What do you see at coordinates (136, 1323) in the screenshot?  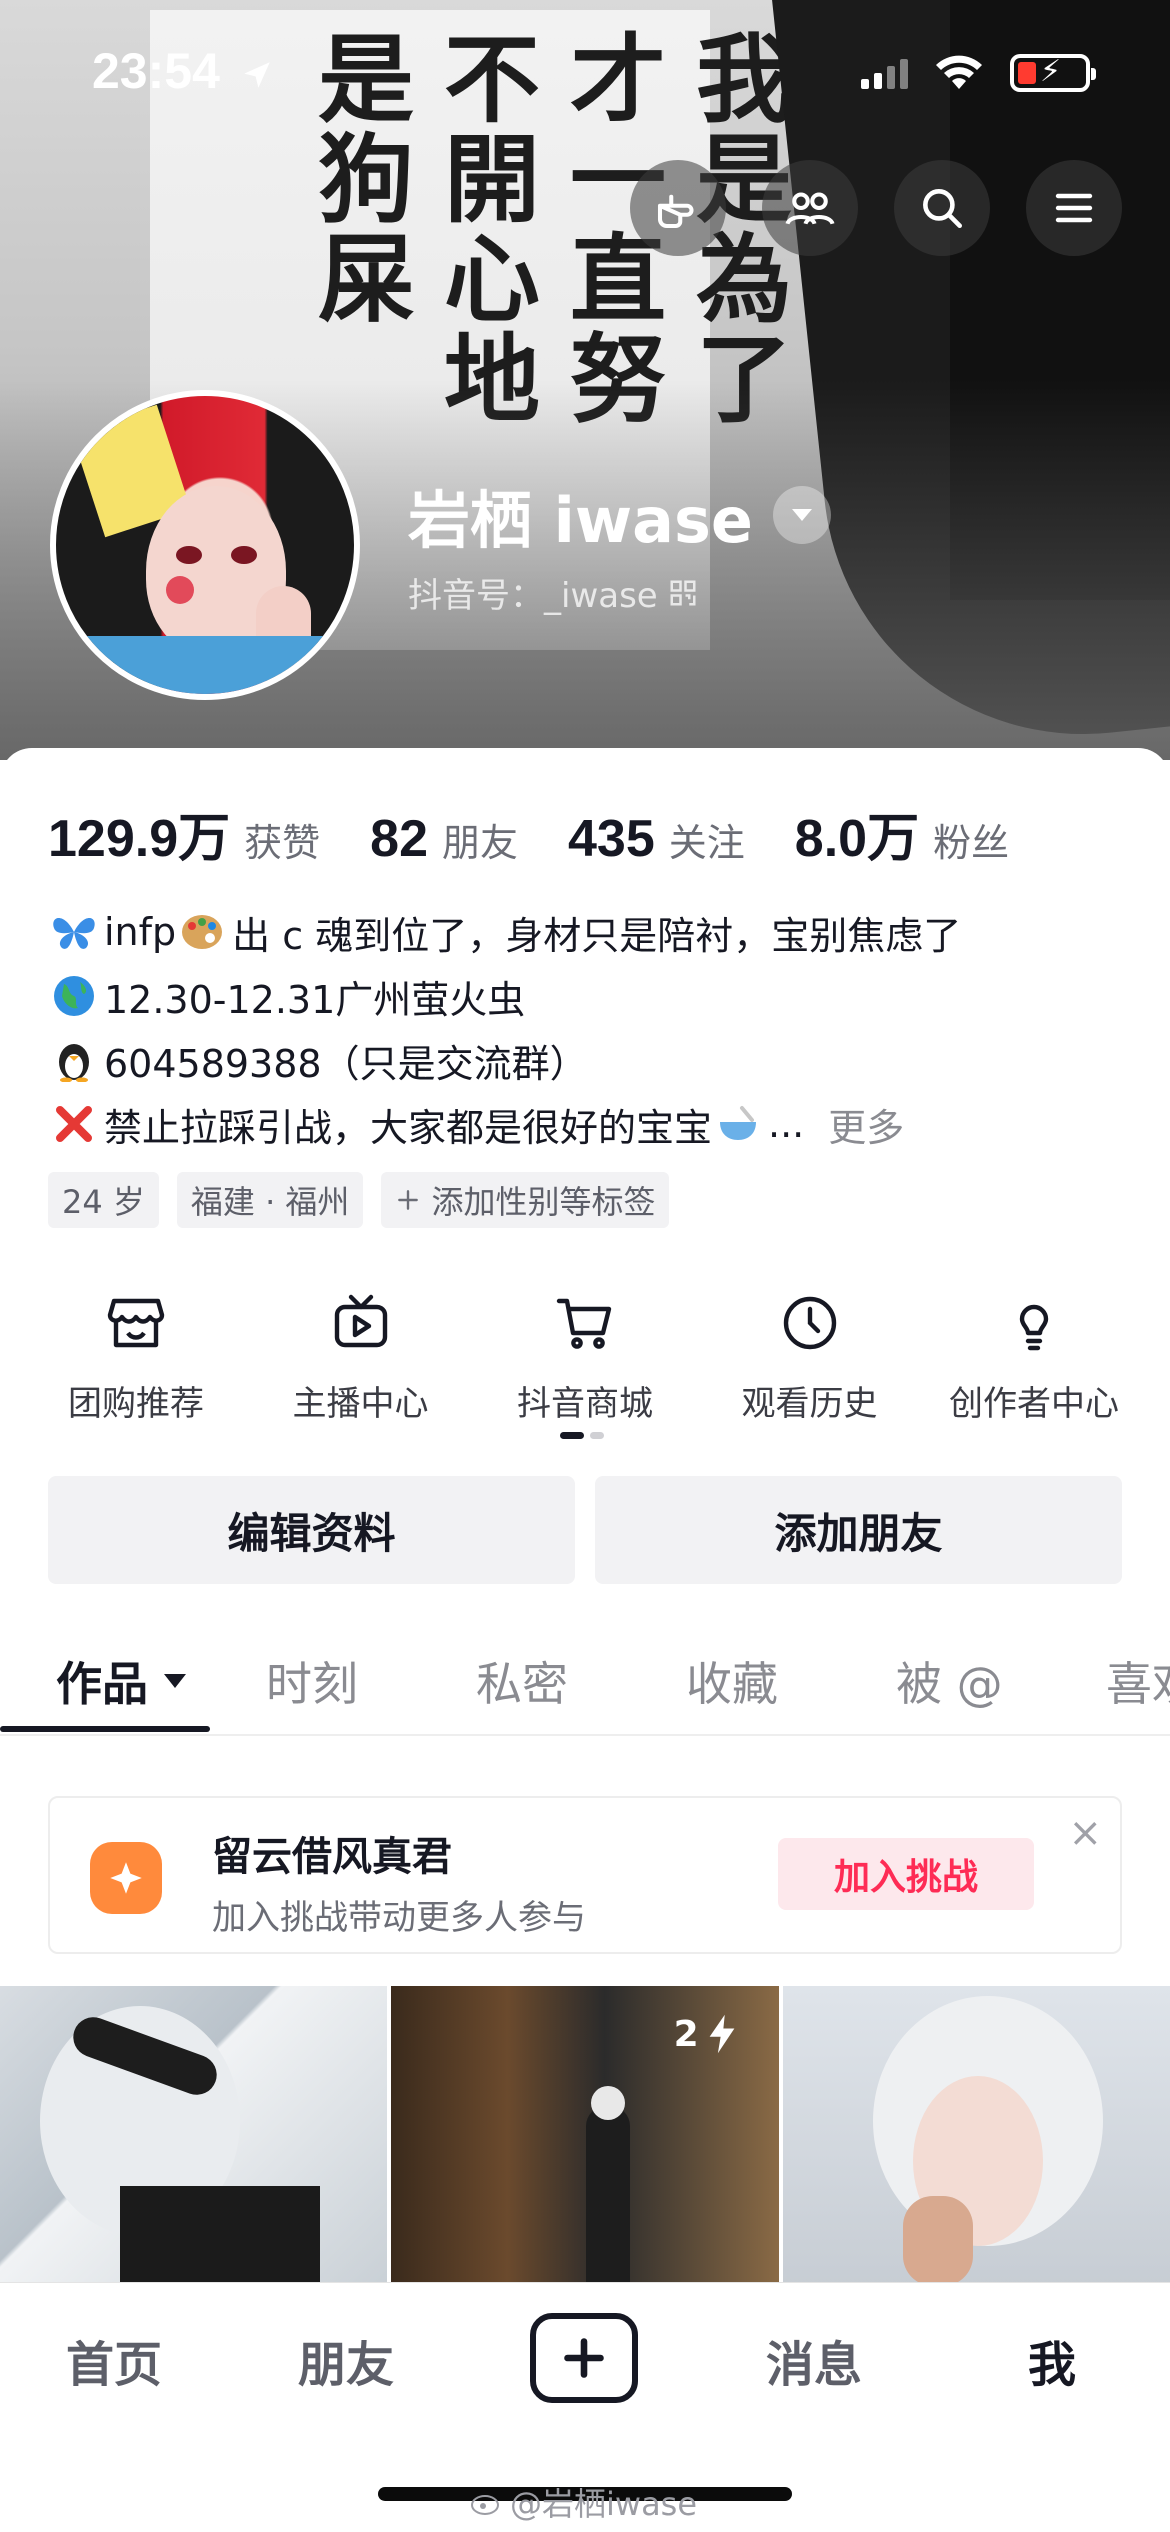 I see `shop-icon` at bounding box center [136, 1323].